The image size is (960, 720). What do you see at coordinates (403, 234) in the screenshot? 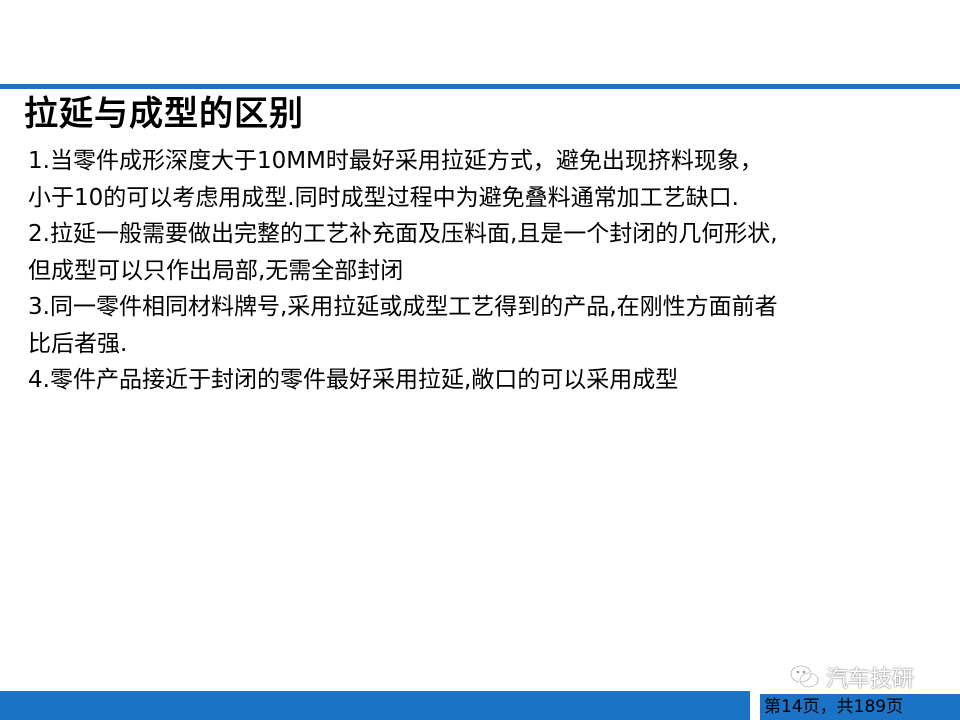
I see `body-line: 2.拉延一般需要做出完整的工艺补充面及压料面,且是一个封闭的几何形状,` at bounding box center [403, 234].